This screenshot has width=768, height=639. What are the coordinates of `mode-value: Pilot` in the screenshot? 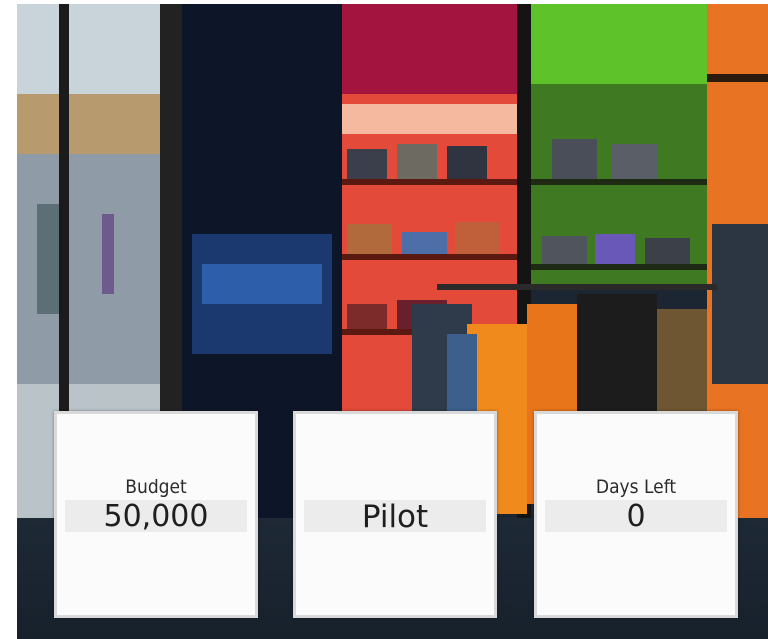 It's located at (395, 517).